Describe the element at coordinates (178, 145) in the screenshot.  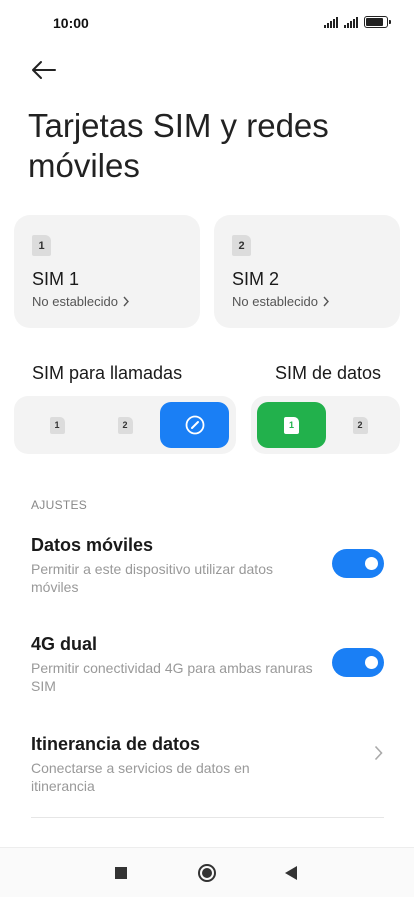
I see `page-title: Tarjetas SIM y redes móviles` at that location.